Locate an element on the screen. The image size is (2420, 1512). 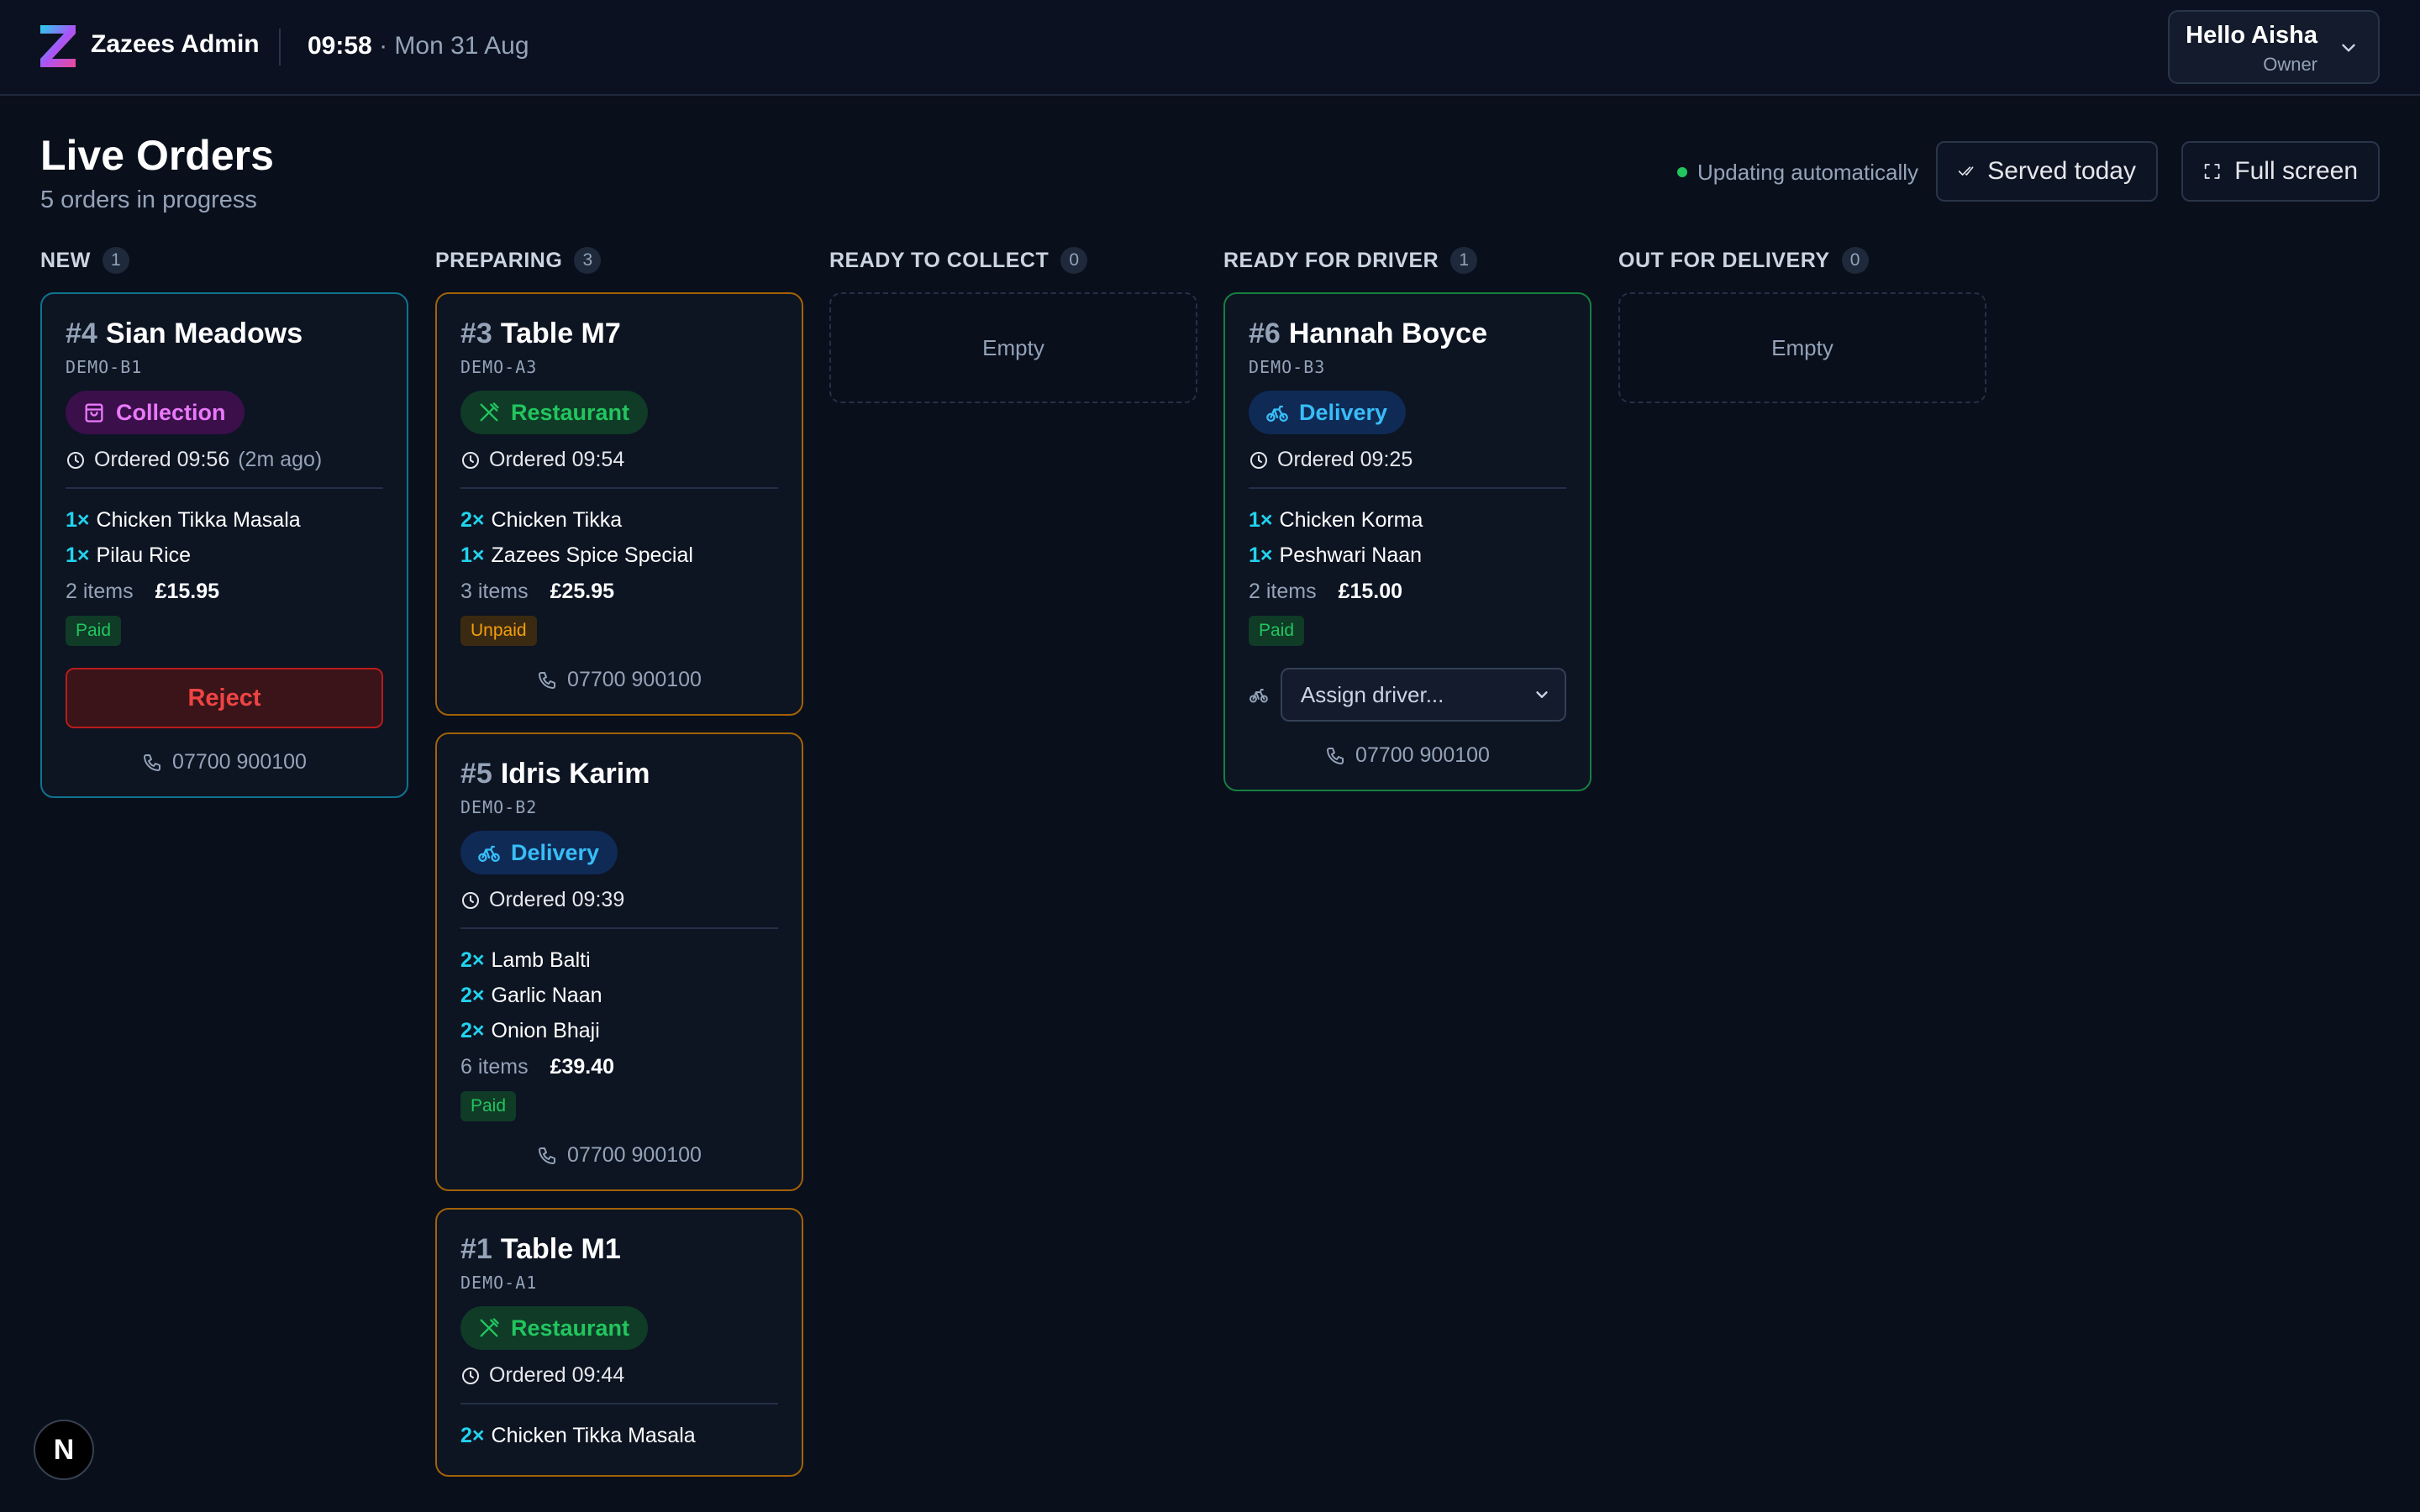
order-time: Ordered 09:56 (2m ago) is located at coordinates (225, 460).